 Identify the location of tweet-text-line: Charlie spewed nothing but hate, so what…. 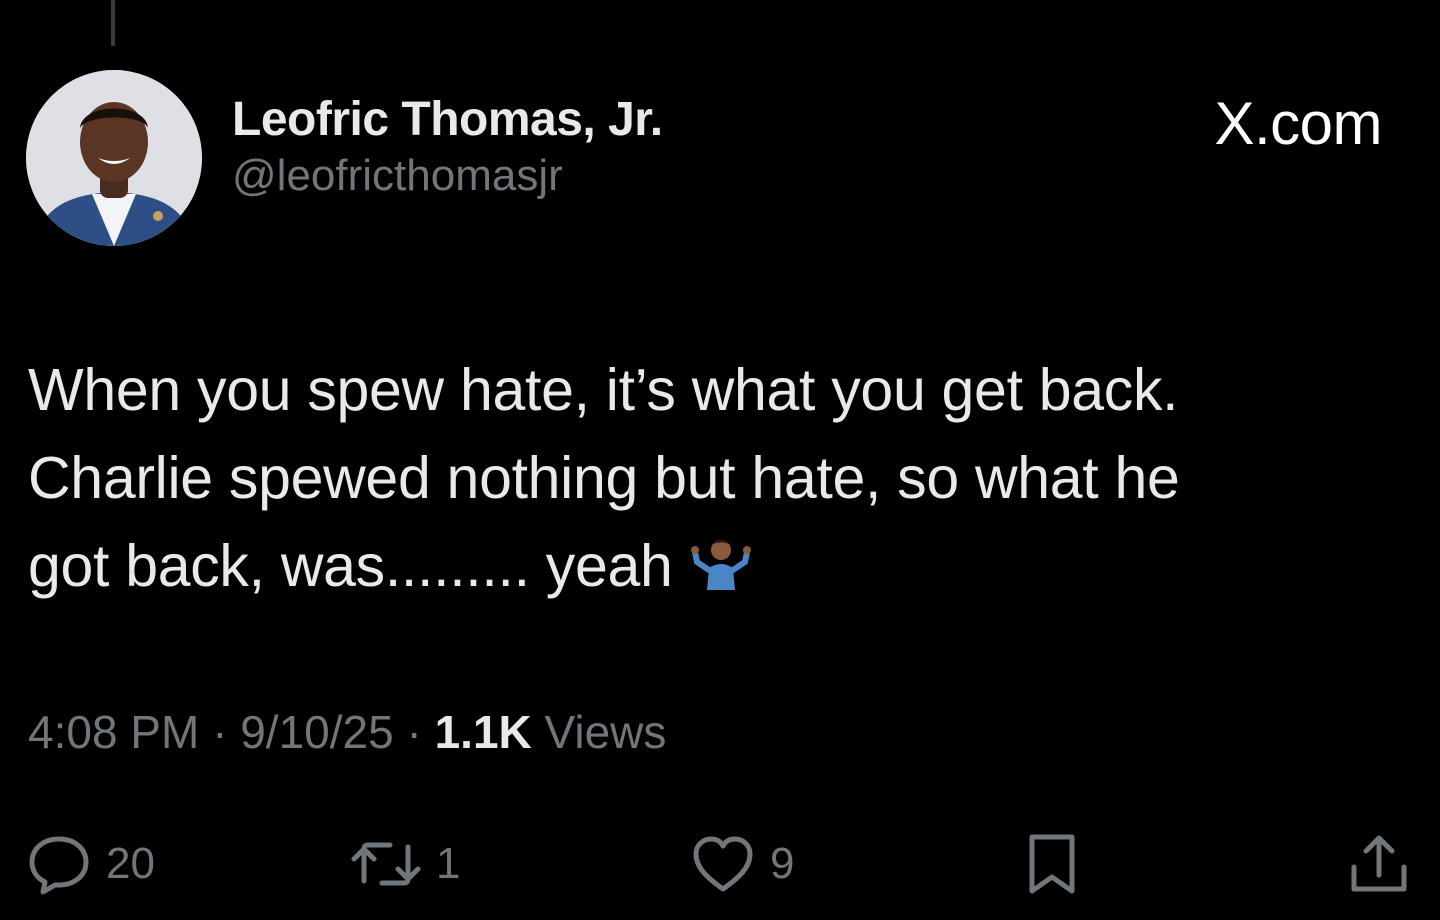
(604, 478).